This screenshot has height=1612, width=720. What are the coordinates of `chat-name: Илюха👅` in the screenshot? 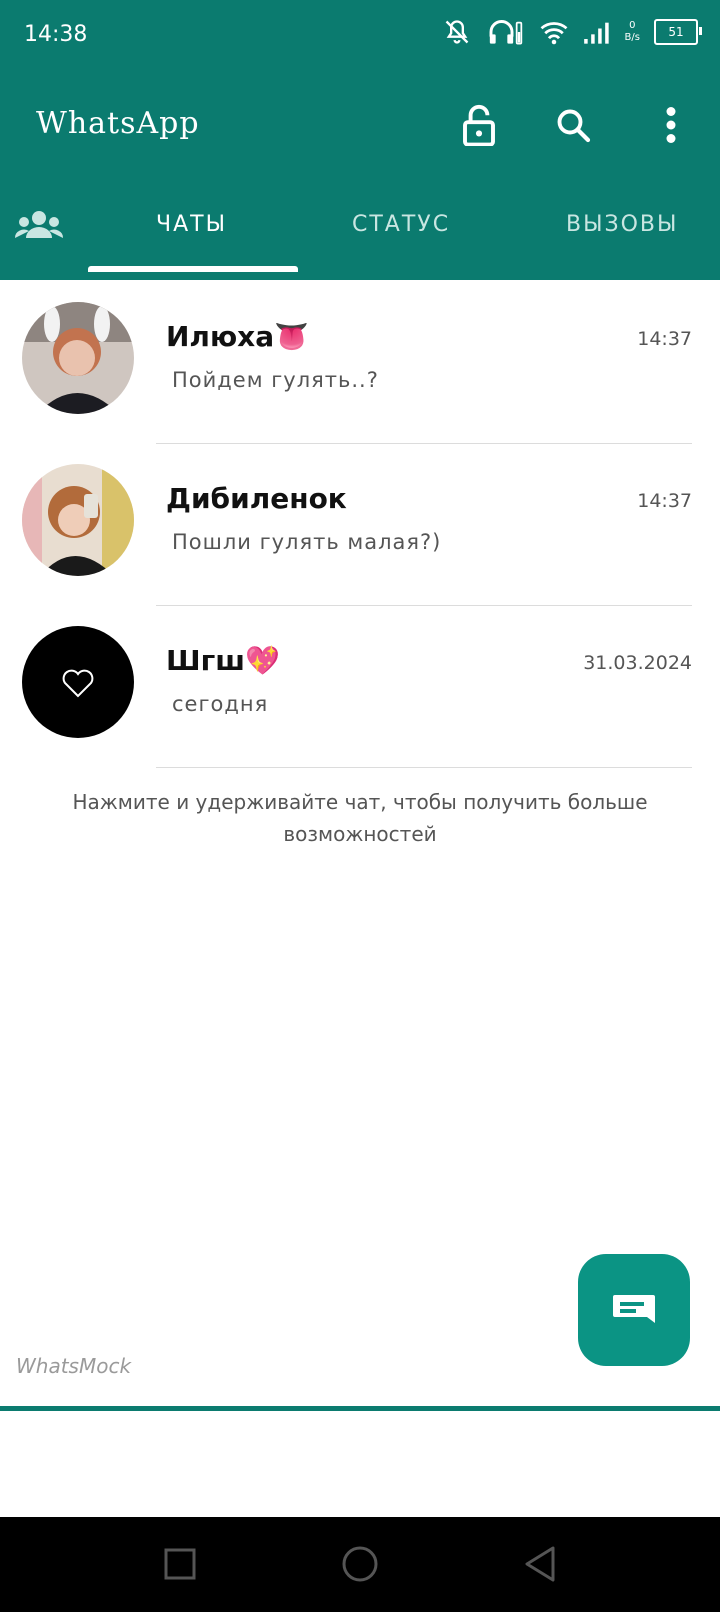 It's located at (237, 336).